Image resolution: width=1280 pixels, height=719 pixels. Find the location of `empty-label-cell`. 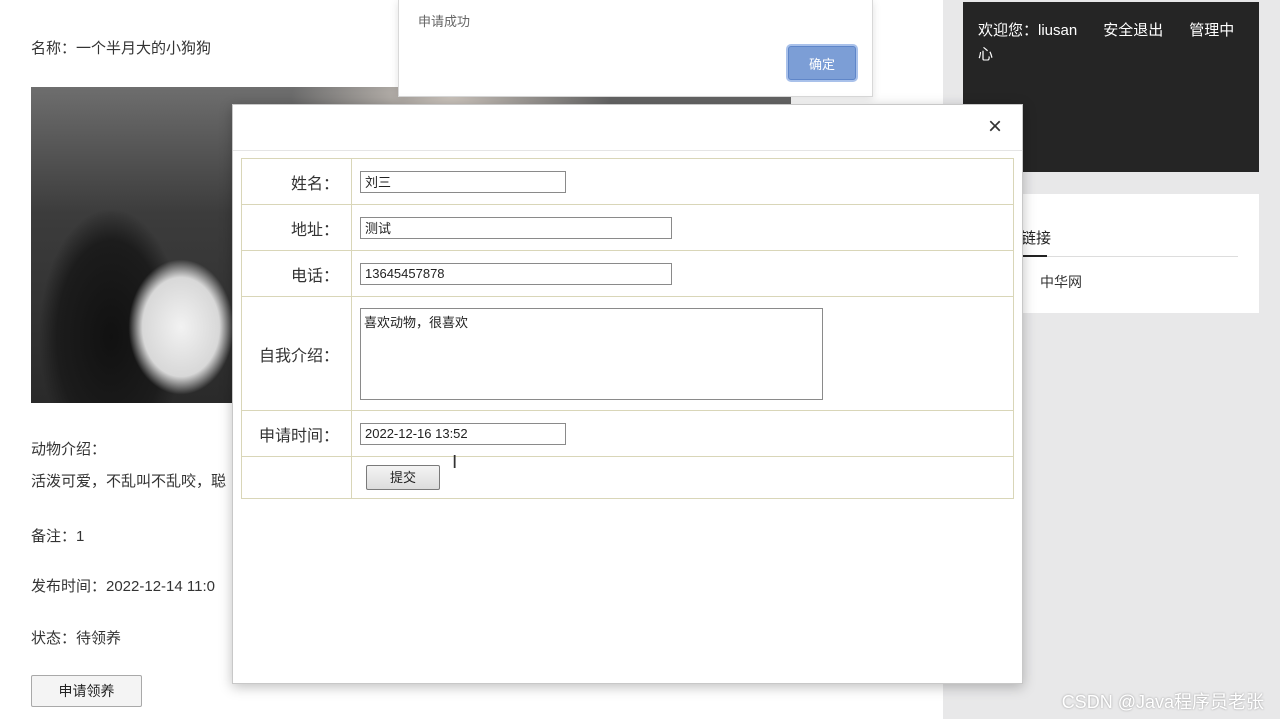

empty-label-cell is located at coordinates (296, 477).